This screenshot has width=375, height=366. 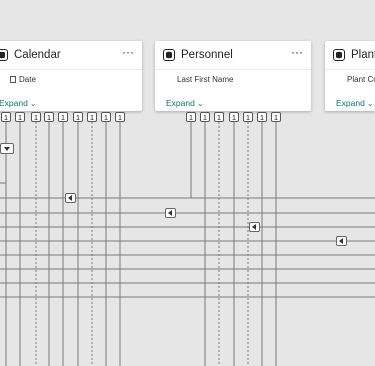 I want to click on relationship-dropdown, so click(x=7, y=148).